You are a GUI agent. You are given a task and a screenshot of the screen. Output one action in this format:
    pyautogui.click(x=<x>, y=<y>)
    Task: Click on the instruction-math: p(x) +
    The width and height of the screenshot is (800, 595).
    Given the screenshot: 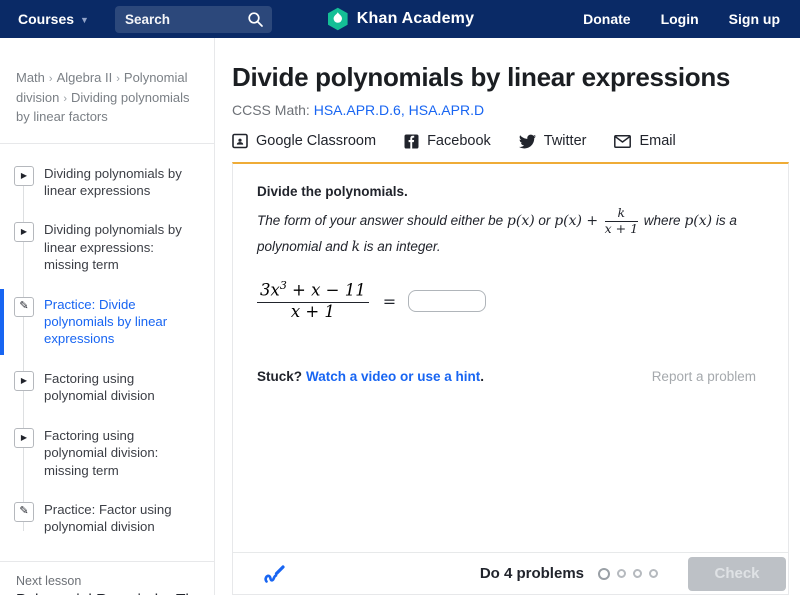 What is the action you would take?
    pyautogui.click(x=578, y=220)
    